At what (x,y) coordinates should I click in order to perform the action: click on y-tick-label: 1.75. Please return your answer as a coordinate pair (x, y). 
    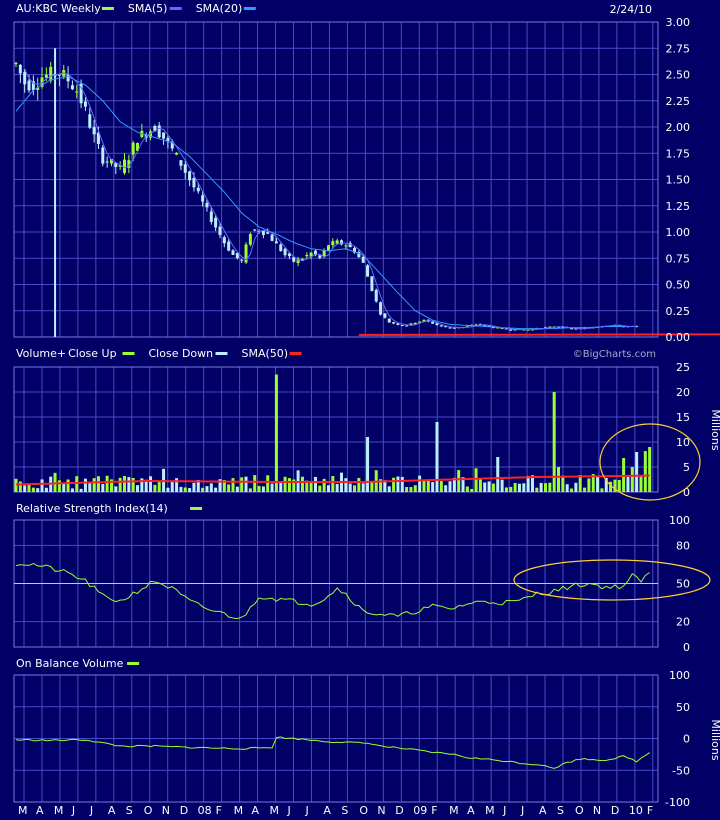
    Looking at the image, I should click on (678, 153).